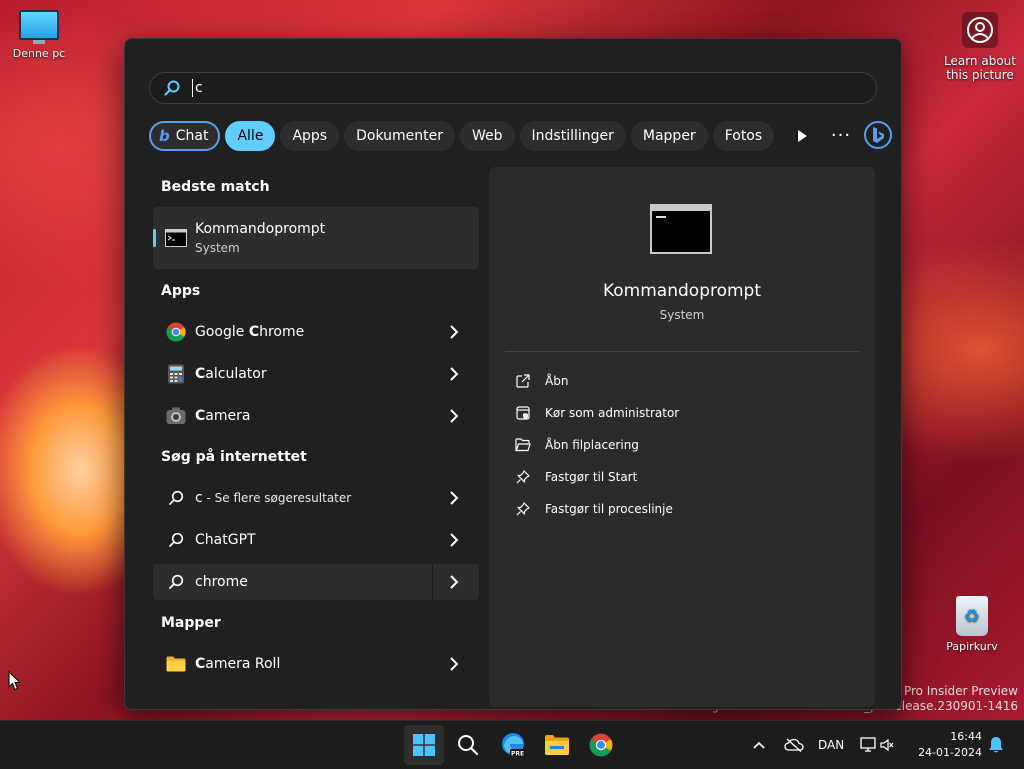  I want to click on bing-button, so click(878, 135).